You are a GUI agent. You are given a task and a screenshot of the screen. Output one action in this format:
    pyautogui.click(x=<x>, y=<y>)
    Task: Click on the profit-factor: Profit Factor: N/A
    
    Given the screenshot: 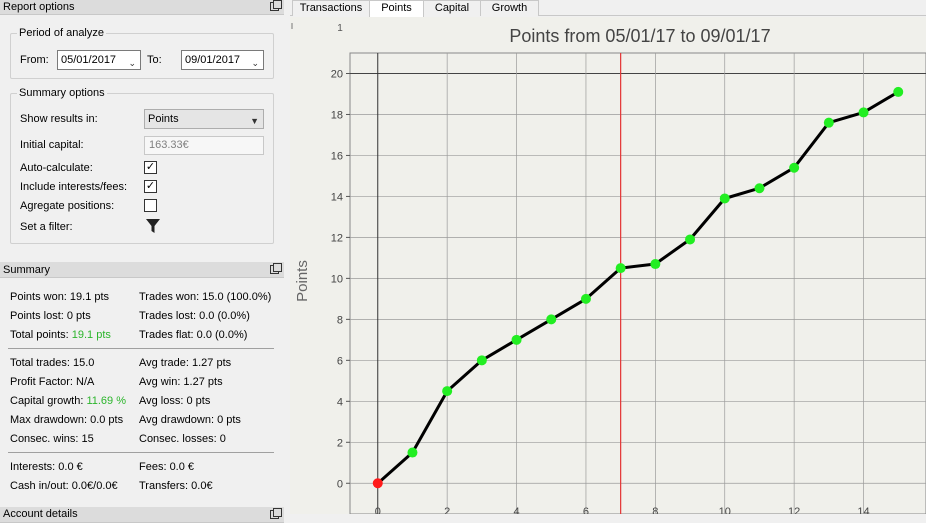 What is the action you would take?
    pyautogui.click(x=52, y=382)
    